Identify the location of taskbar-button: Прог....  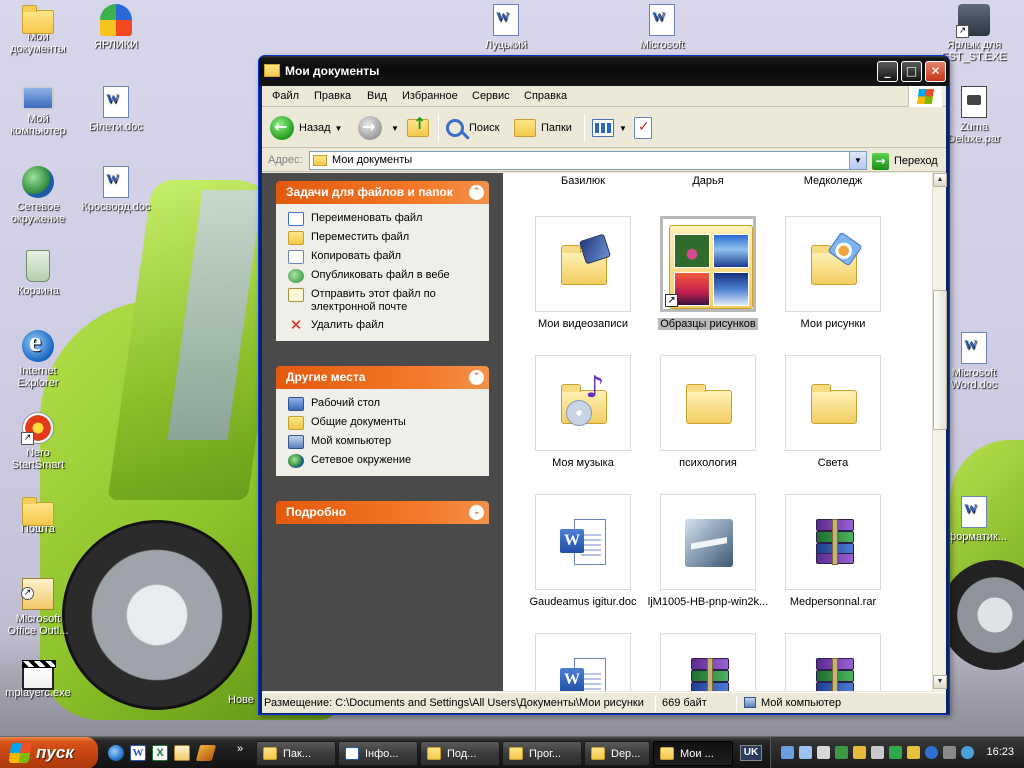
(542, 753).